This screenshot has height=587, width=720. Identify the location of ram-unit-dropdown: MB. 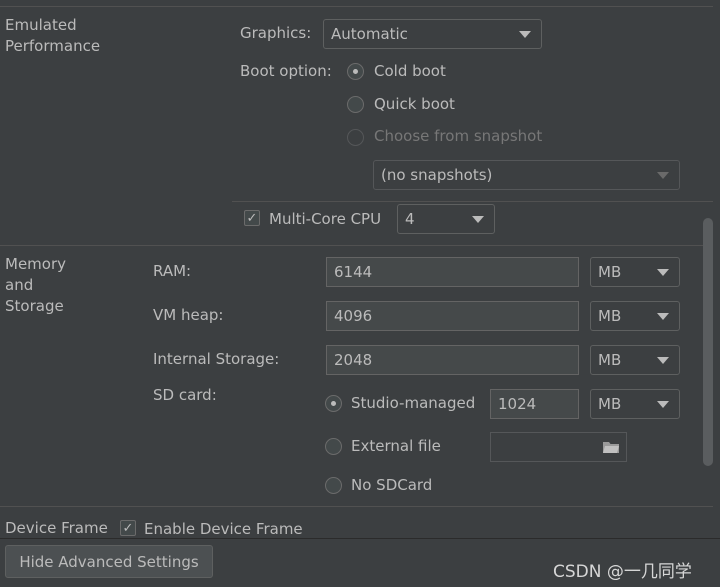
(635, 272).